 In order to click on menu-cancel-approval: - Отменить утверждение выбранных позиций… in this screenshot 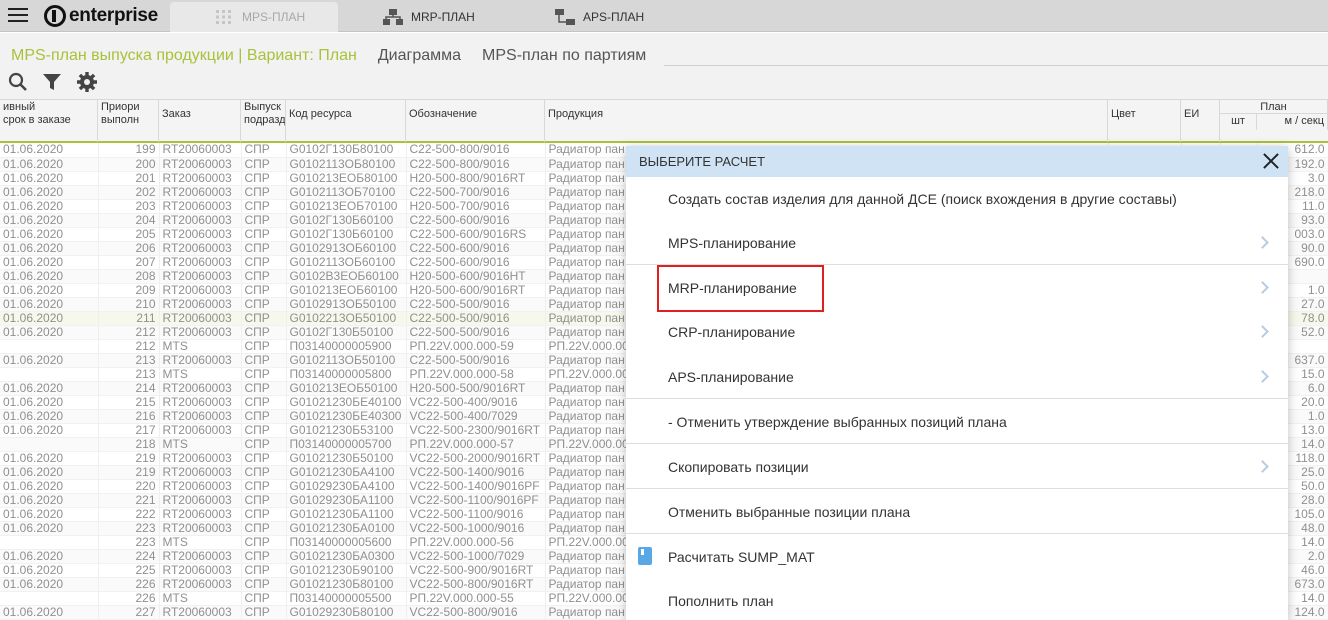, I will do `click(957, 422)`.